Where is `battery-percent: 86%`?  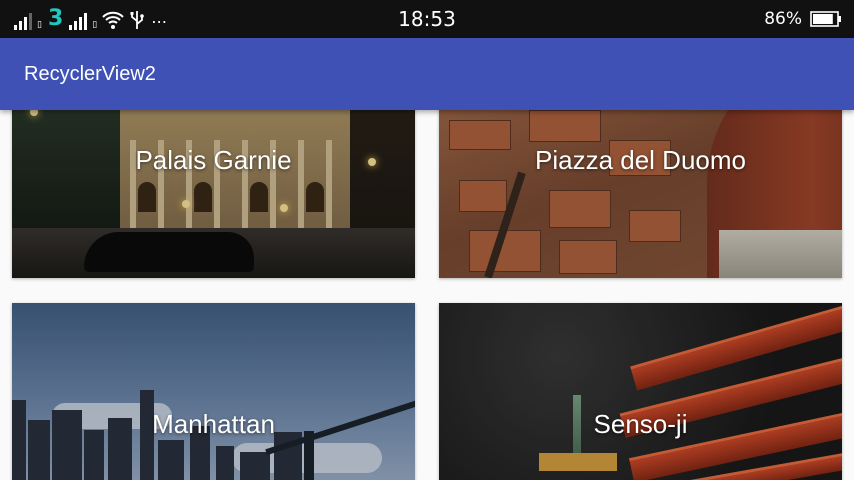
battery-percent: 86% is located at coordinates (783, 19).